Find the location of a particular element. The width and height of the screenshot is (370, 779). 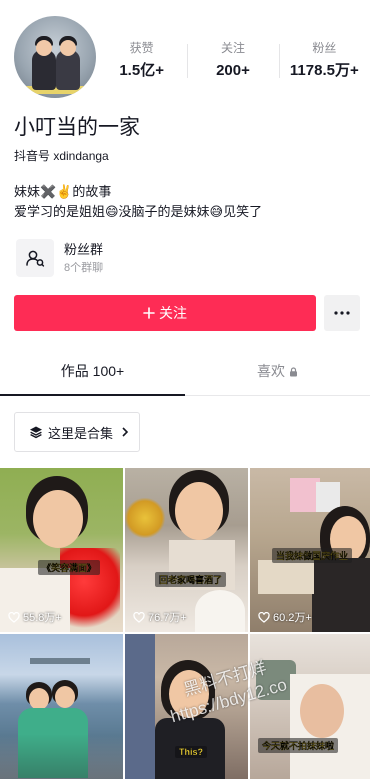

likes-count: 60.2万+ is located at coordinates (292, 618).